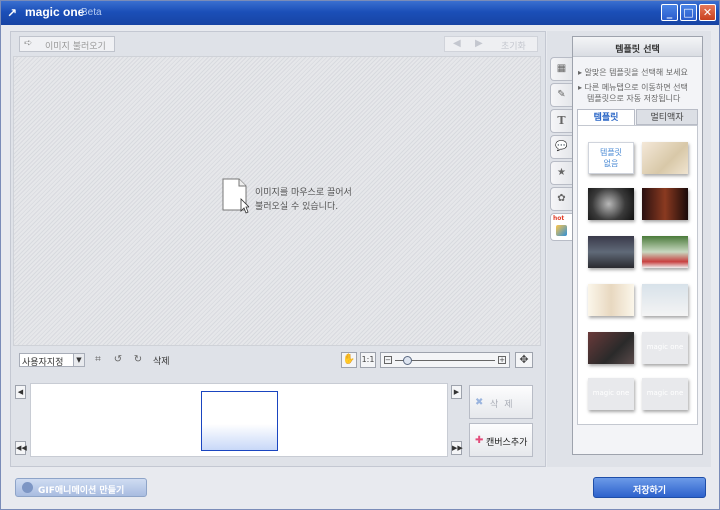 The height and width of the screenshot is (510, 720). Describe the element at coordinates (55, 12) in the screenshot. I see `app-title: magic one` at that location.